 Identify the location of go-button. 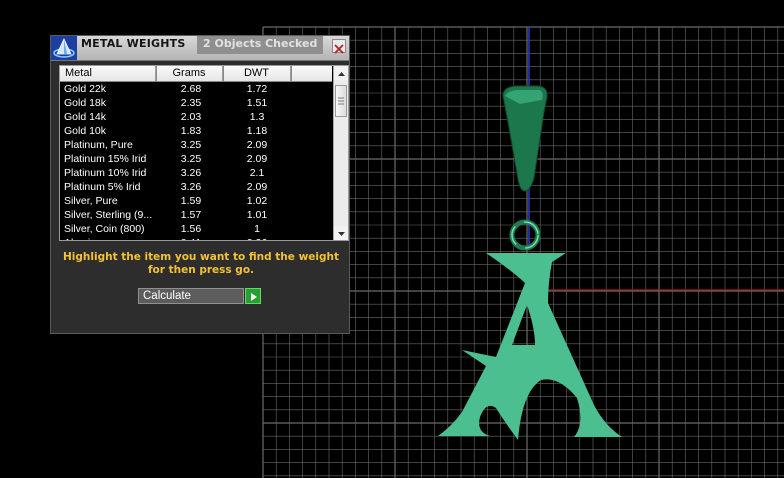
(253, 296).